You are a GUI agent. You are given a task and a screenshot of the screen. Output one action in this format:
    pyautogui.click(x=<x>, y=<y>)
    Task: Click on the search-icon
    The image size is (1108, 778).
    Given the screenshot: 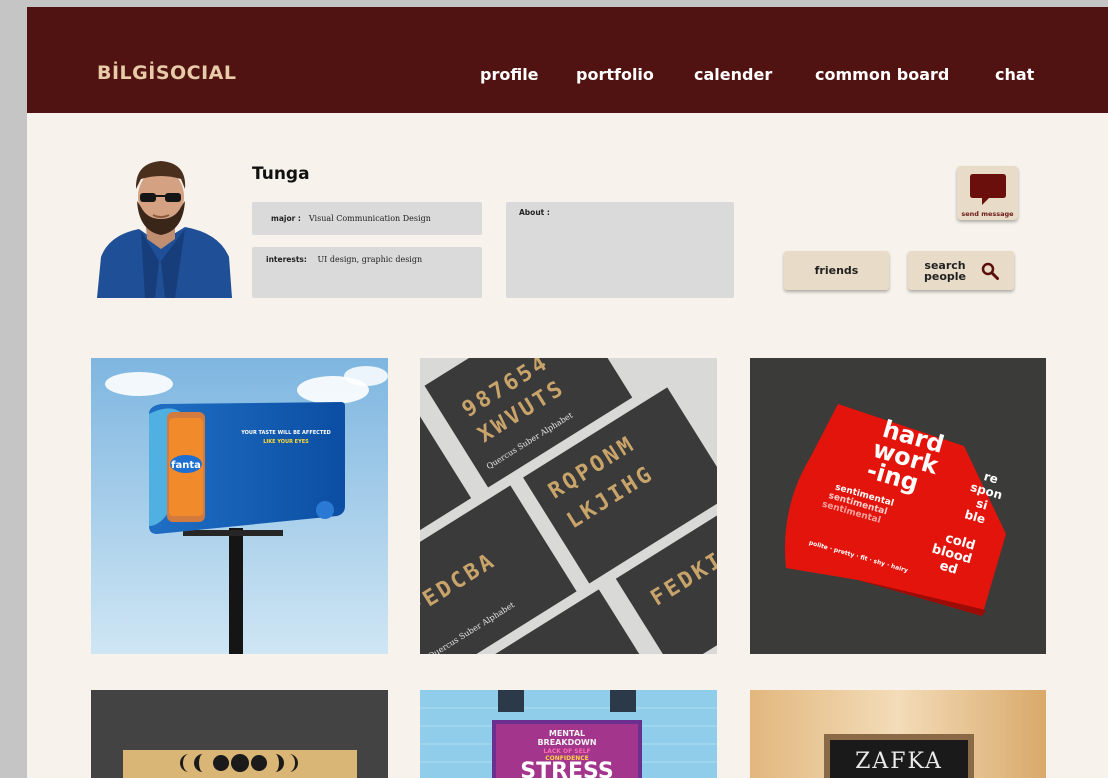 What is the action you would take?
    pyautogui.click(x=990, y=271)
    